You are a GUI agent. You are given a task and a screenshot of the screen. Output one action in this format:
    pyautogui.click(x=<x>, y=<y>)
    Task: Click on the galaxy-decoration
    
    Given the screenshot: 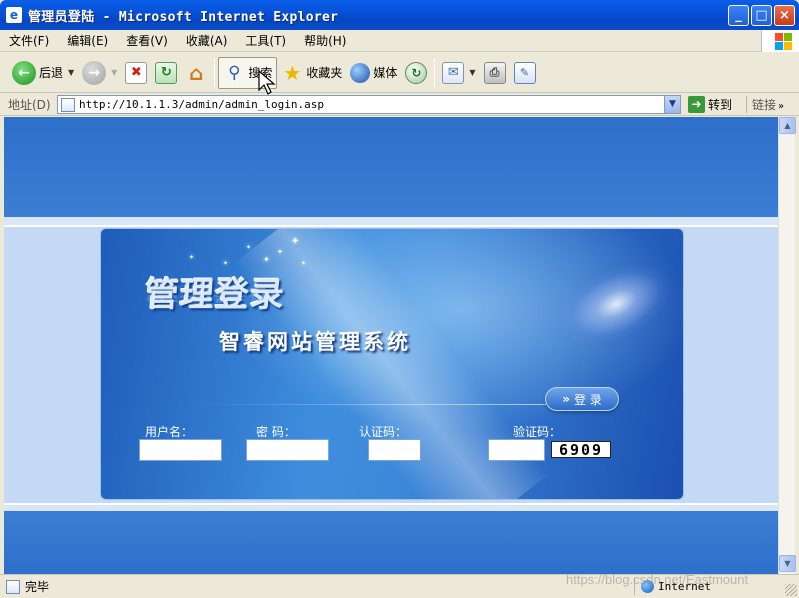 What is the action you would take?
    pyautogui.click(x=614, y=304)
    